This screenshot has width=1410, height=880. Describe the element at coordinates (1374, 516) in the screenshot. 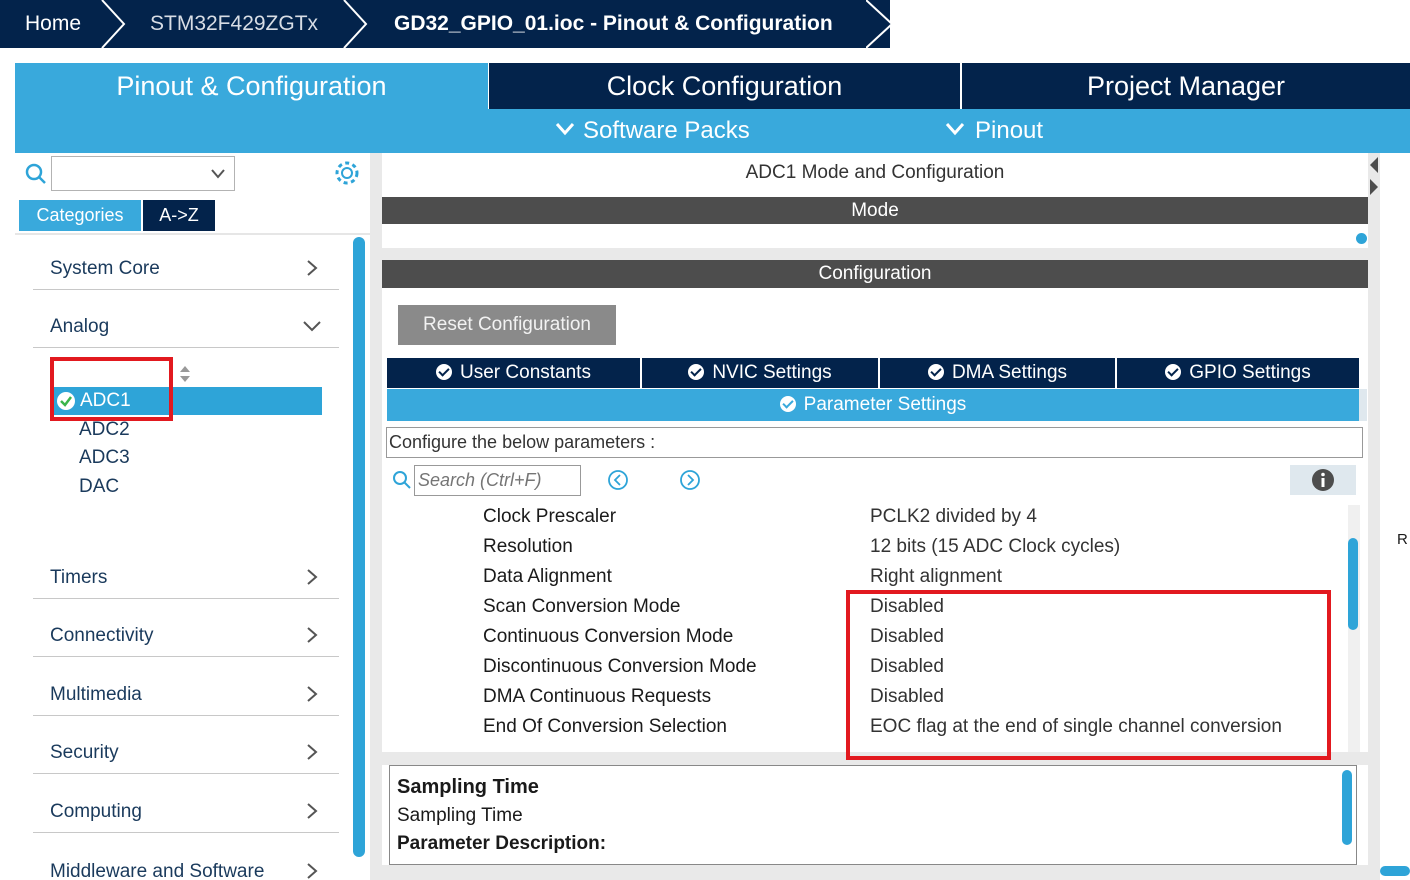

I see `right-splitter` at that location.